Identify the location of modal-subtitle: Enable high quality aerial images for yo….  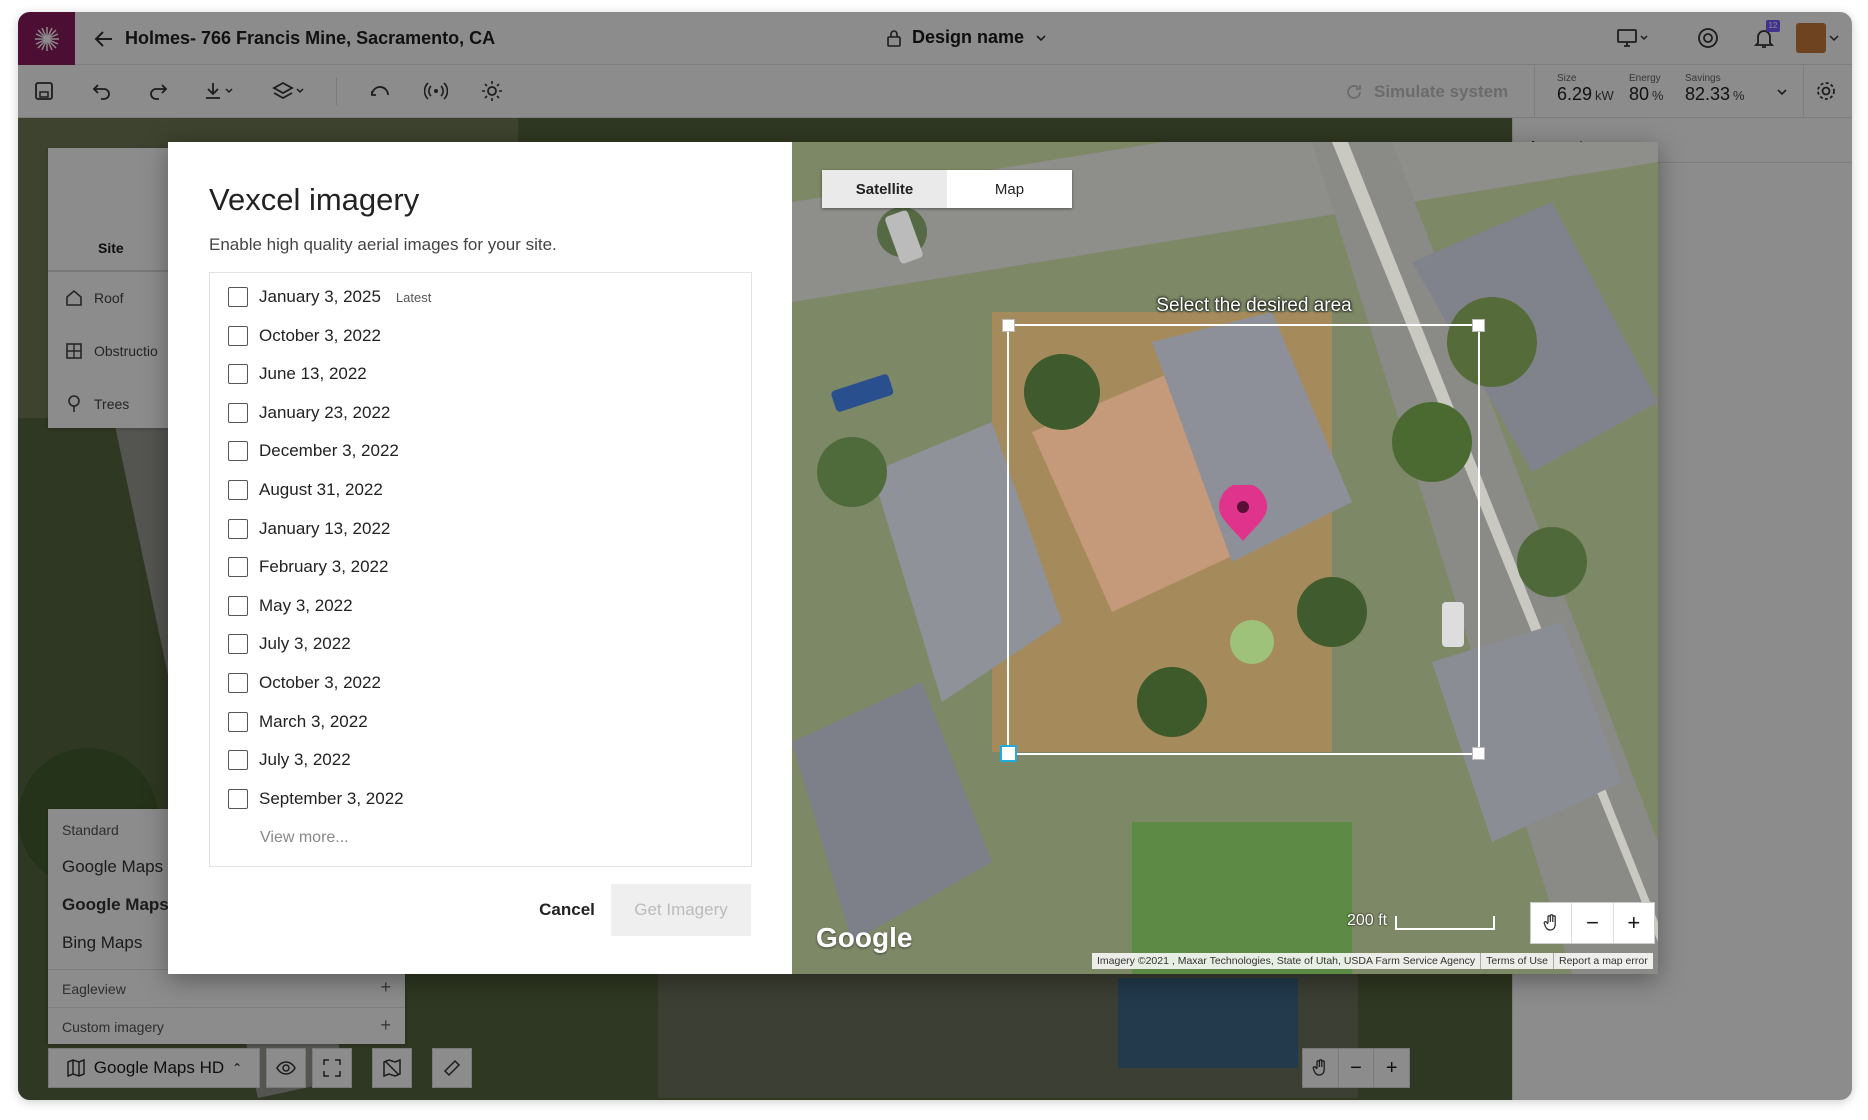
(383, 244).